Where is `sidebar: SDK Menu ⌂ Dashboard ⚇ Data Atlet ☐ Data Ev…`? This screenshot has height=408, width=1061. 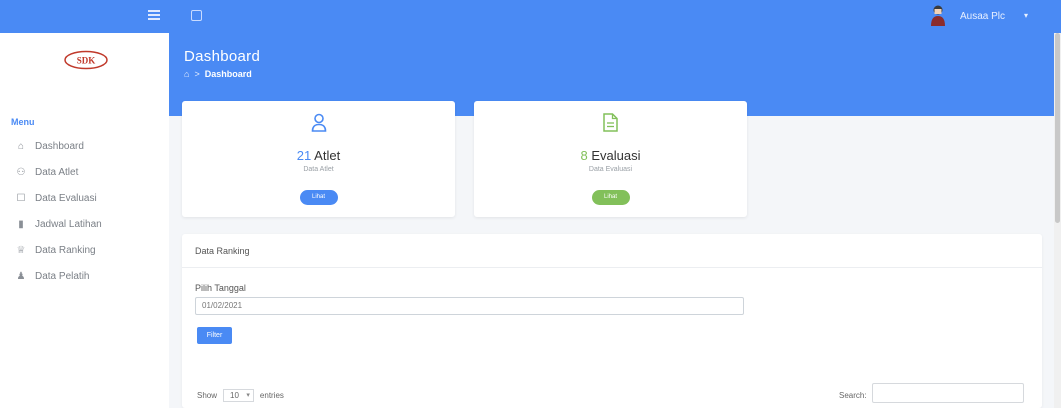 sidebar: SDK Menu ⌂ Dashboard ⚇ Data Atlet ☐ Data Ev… is located at coordinates (84, 220).